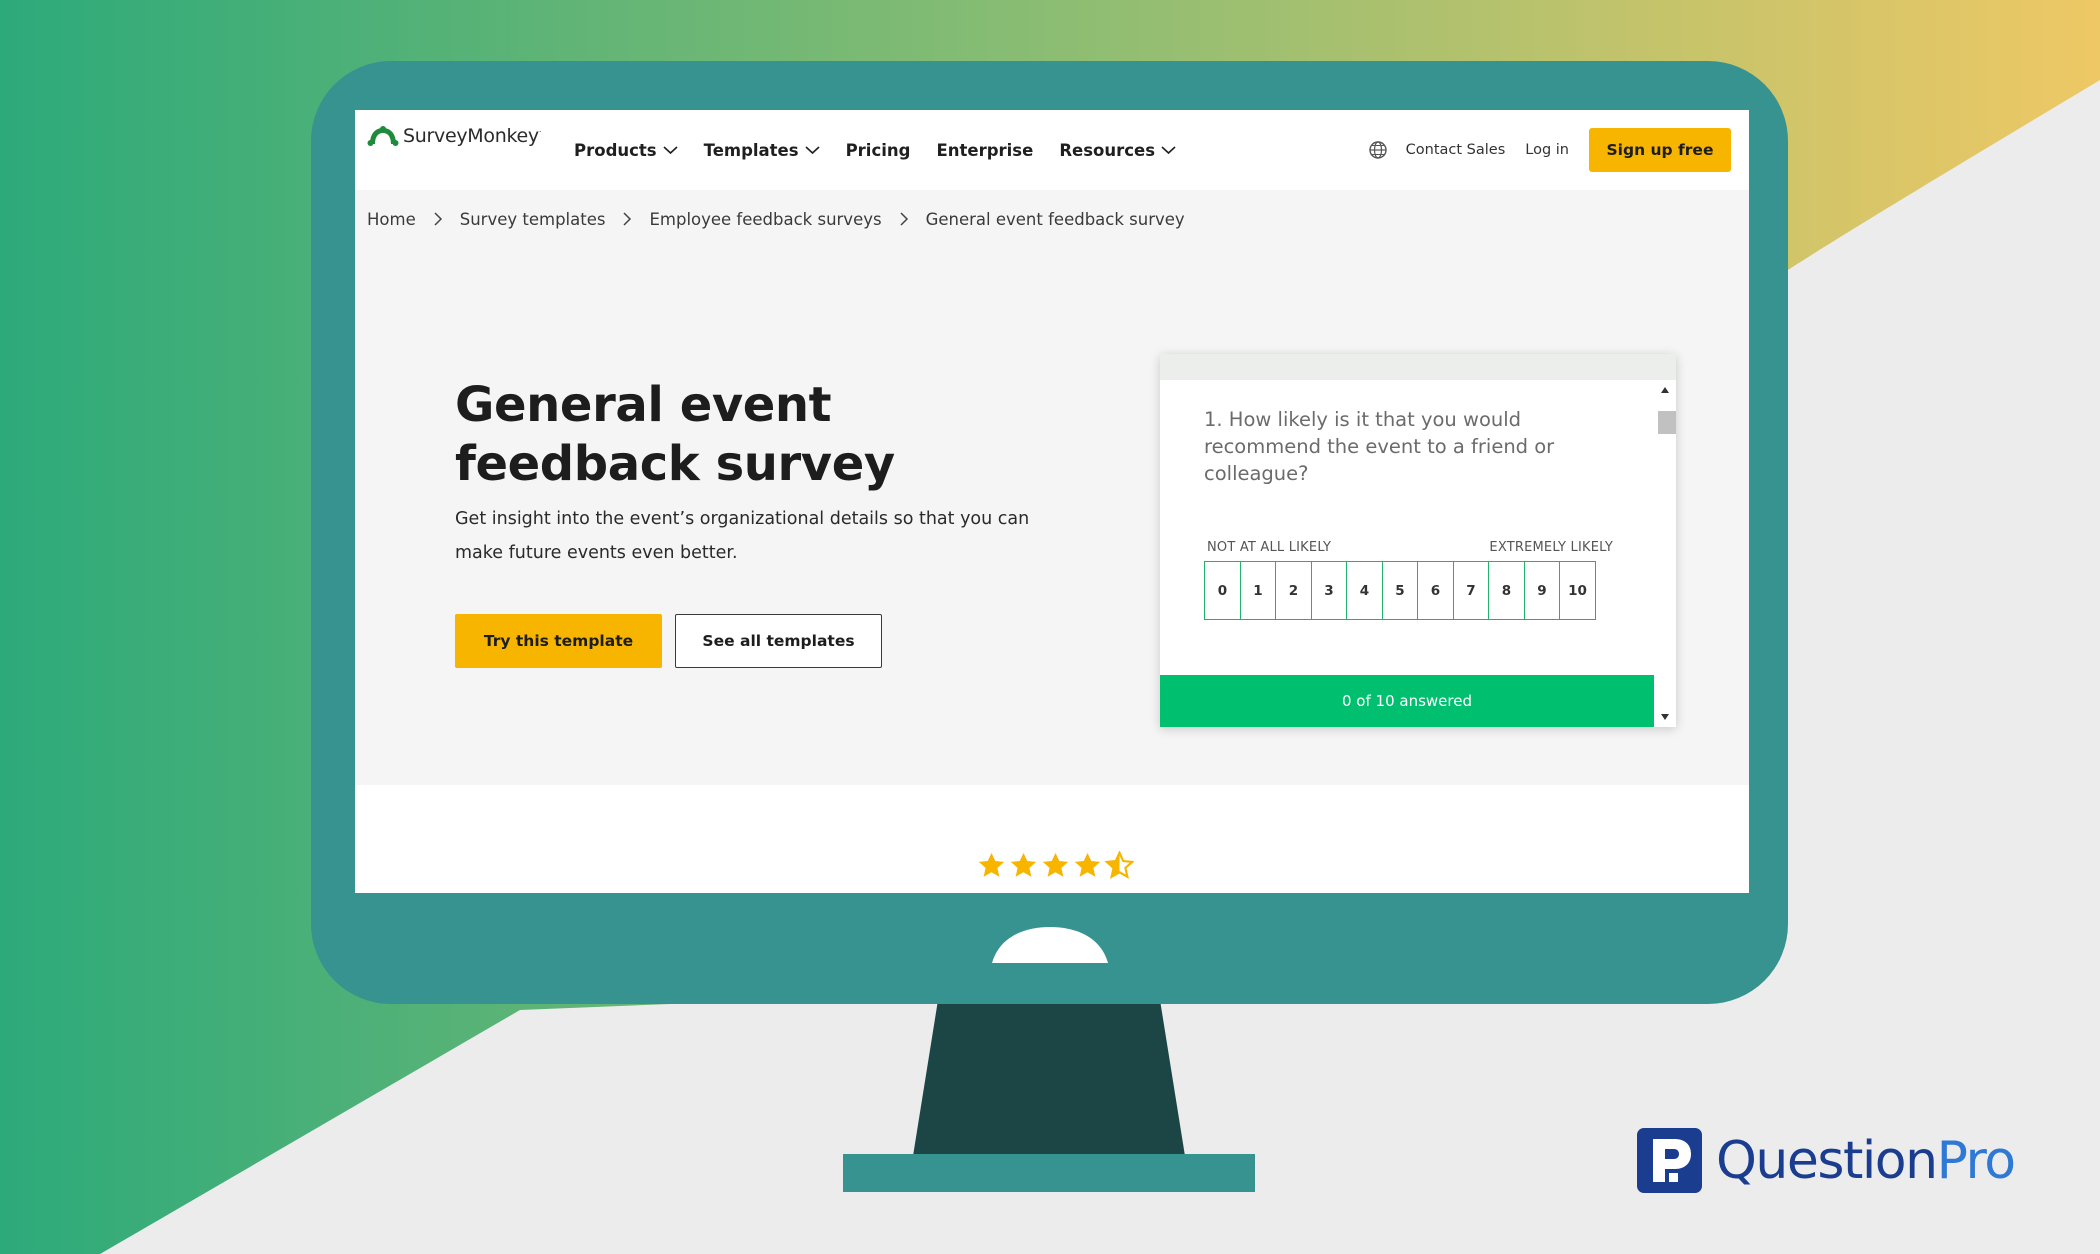  I want to click on survey-preview-header, so click(1418, 367).